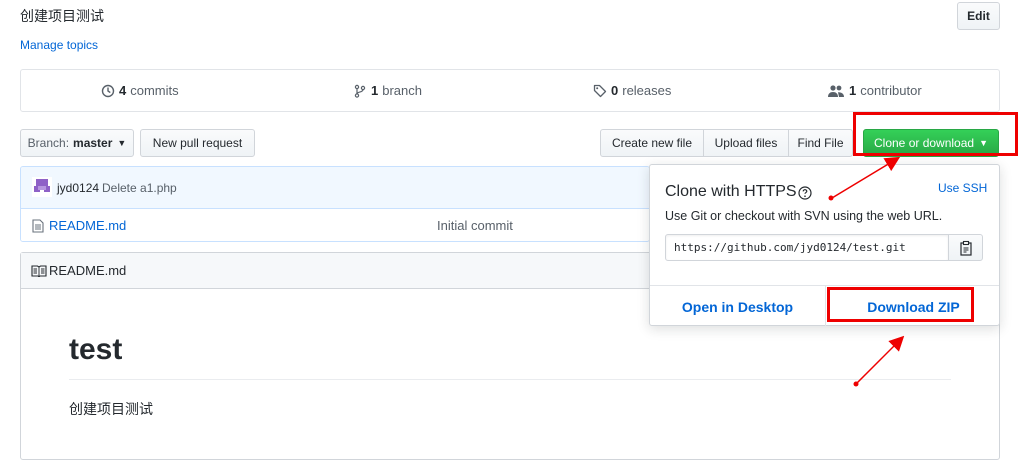  I want to click on branches-link: 1 branch, so click(387, 90).